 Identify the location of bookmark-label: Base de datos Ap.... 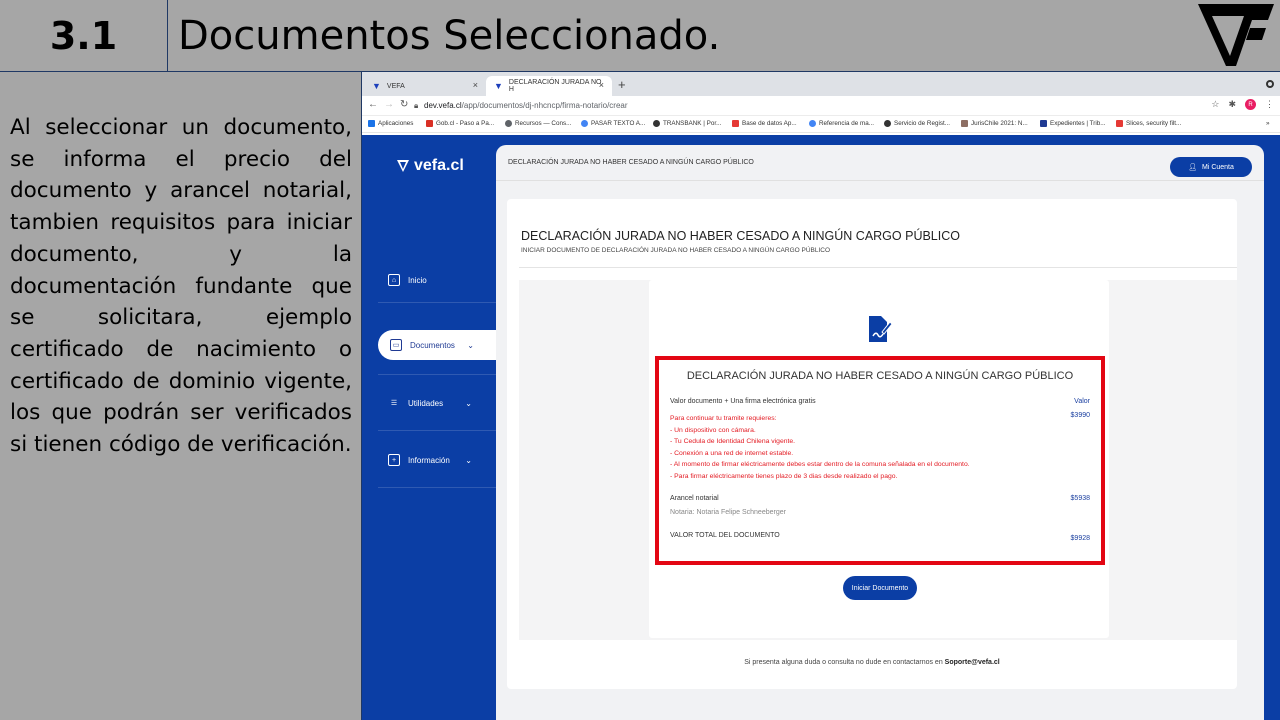
(769, 123).